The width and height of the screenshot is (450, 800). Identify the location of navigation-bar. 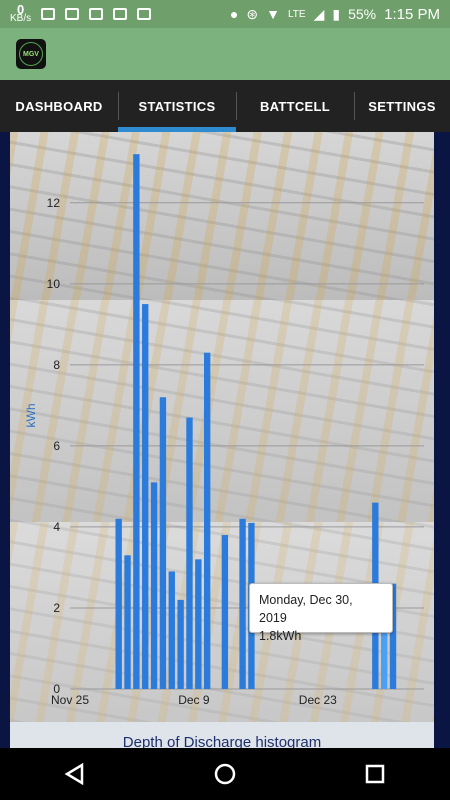
(225, 774).